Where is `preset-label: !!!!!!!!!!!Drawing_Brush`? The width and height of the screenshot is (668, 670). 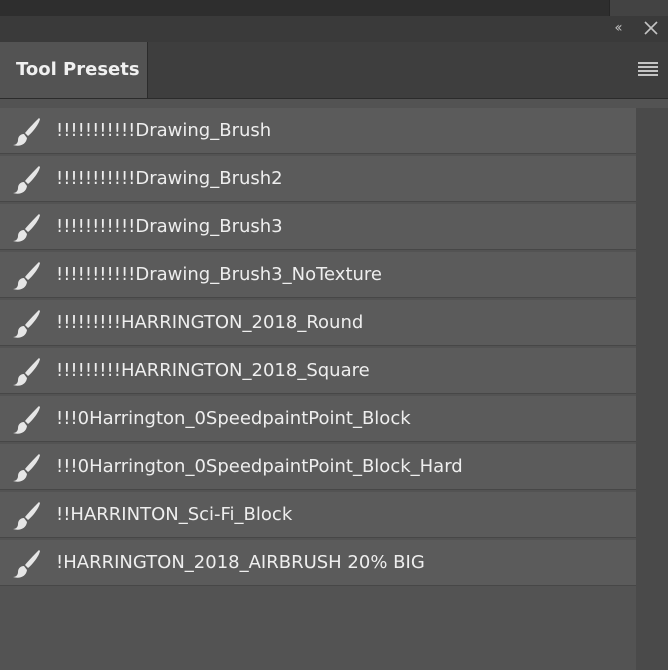 preset-label: !!!!!!!!!!!Drawing_Brush is located at coordinates (164, 130).